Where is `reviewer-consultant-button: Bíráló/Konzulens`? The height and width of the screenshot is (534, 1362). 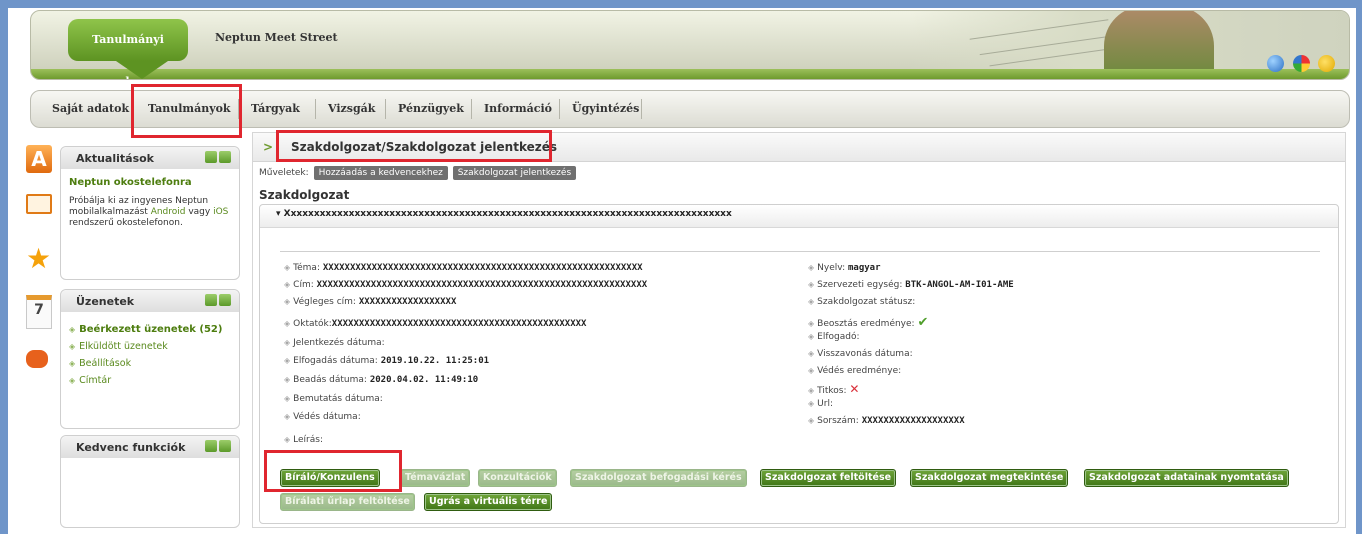 reviewer-consultant-button: Bíráló/Konzulens is located at coordinates (330, 478).